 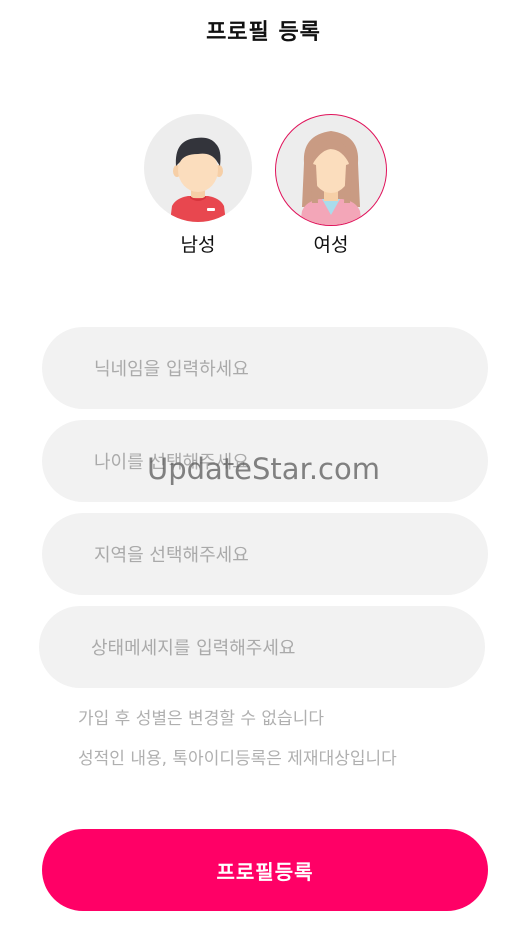 I want to click on nickname-input: 닉네임을 입력하세요, so click(x=265, y=368).